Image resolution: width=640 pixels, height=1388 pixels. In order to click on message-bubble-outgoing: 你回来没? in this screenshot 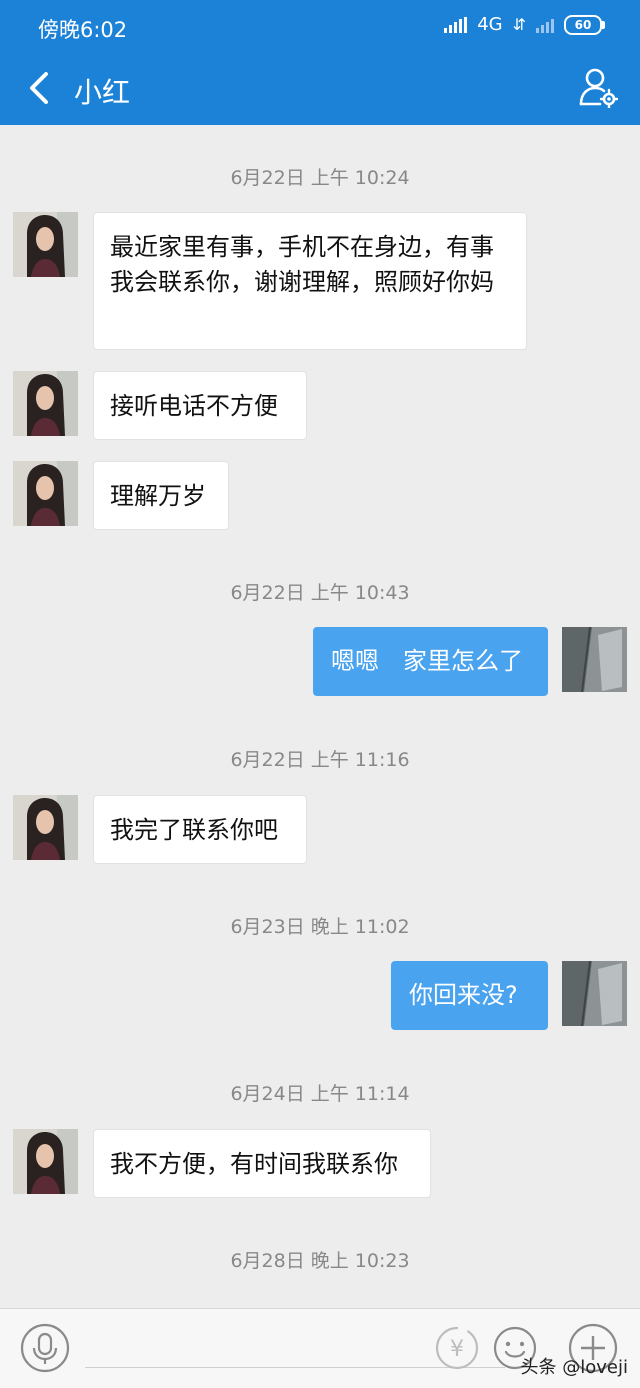, I will do `click(469, 995)`.